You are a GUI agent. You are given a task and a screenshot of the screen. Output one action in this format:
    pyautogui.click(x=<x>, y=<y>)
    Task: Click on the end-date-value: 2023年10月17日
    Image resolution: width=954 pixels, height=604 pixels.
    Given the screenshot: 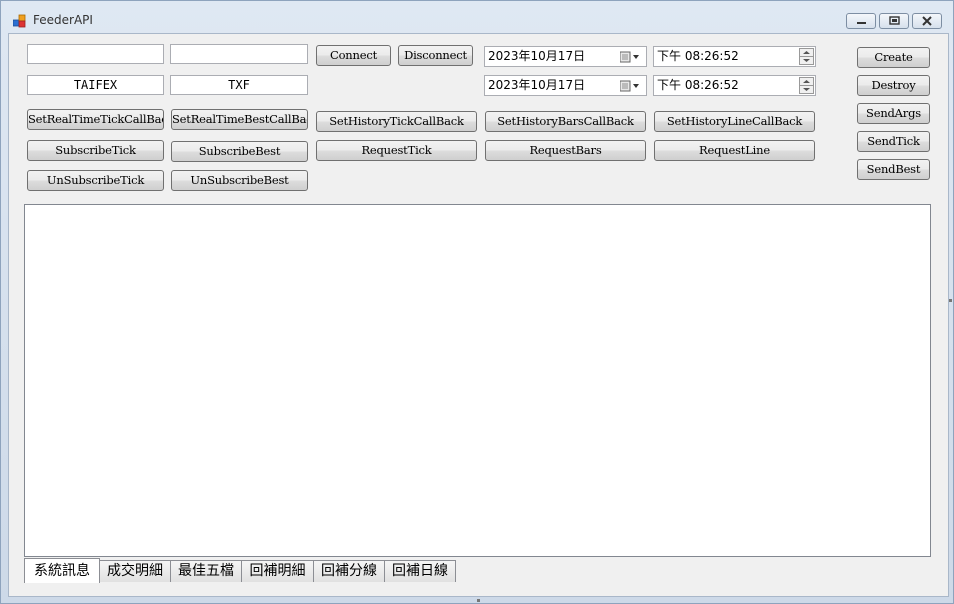 What is the action you would take?
    pyautogui.click(x=537, y=85)
    